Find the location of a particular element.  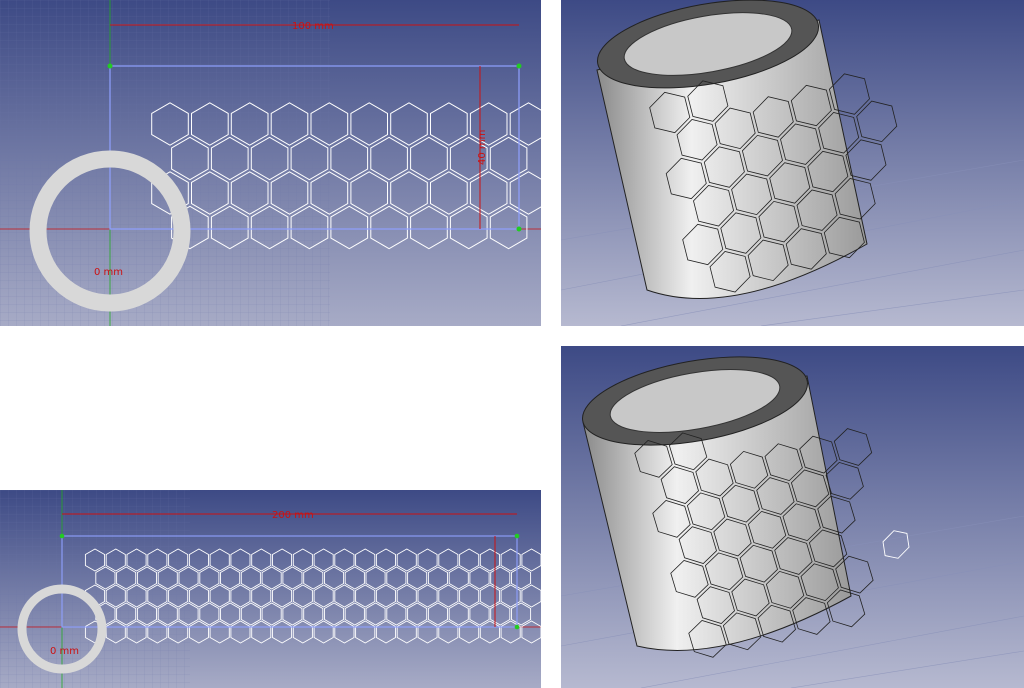

width-dimension-label: 200 mm is located at coordinates (293, 515).